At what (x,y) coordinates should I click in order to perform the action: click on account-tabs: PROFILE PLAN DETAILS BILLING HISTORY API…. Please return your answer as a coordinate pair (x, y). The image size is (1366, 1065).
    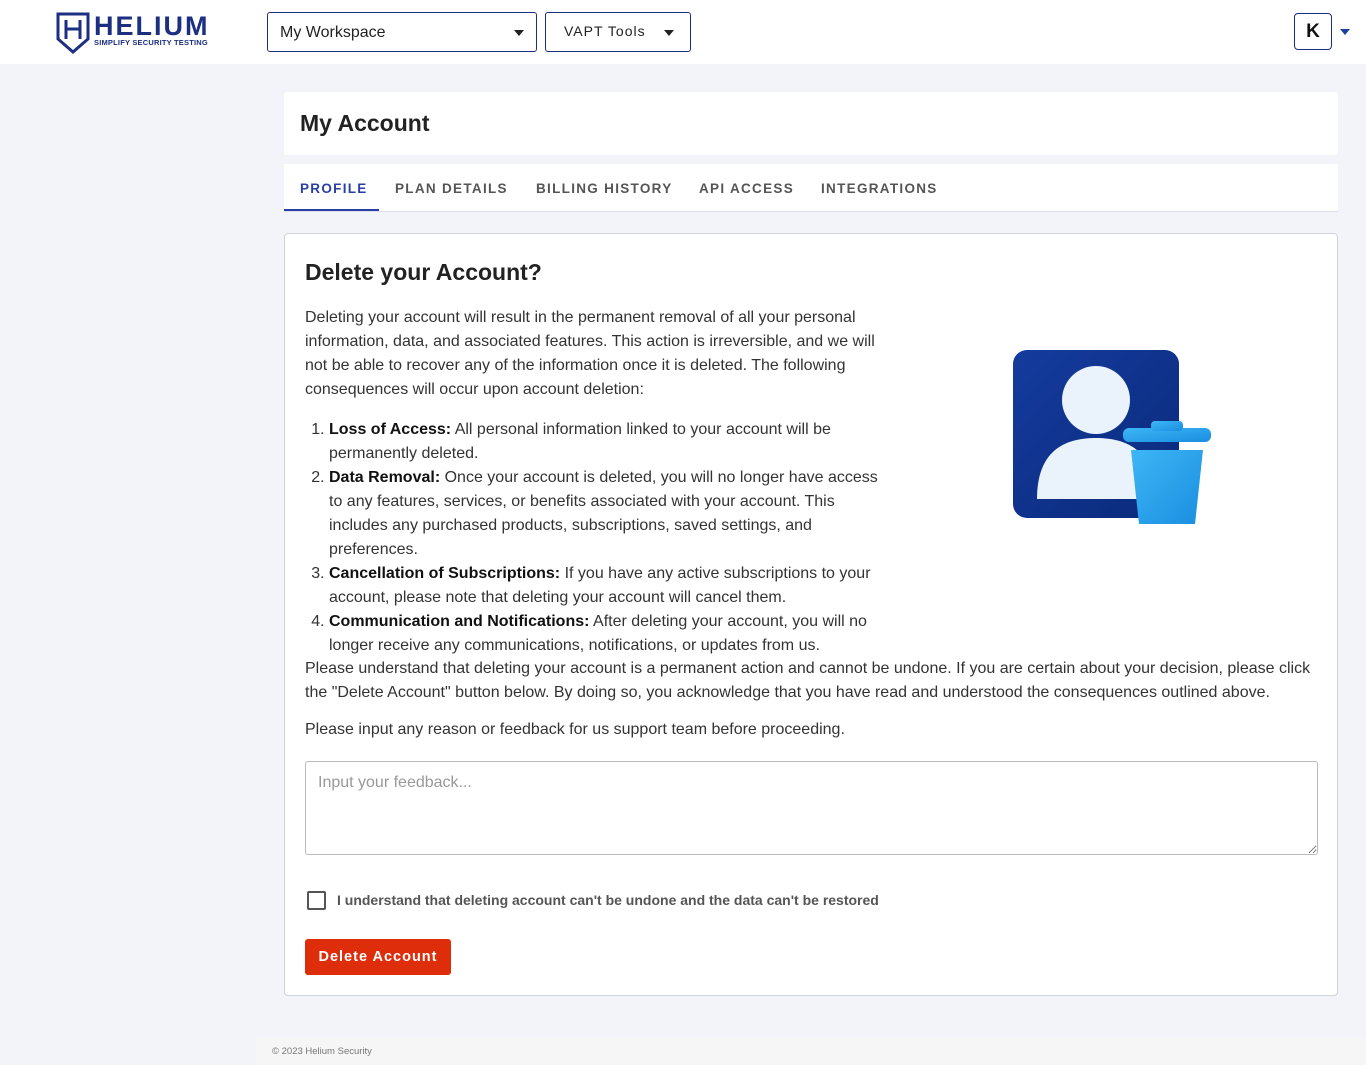
    Looking at the image, I should click on (811, 188).